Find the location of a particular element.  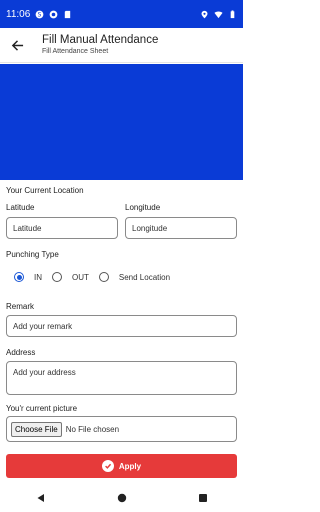

picture-label: You'r current picture is located at coordinates (42, 408).